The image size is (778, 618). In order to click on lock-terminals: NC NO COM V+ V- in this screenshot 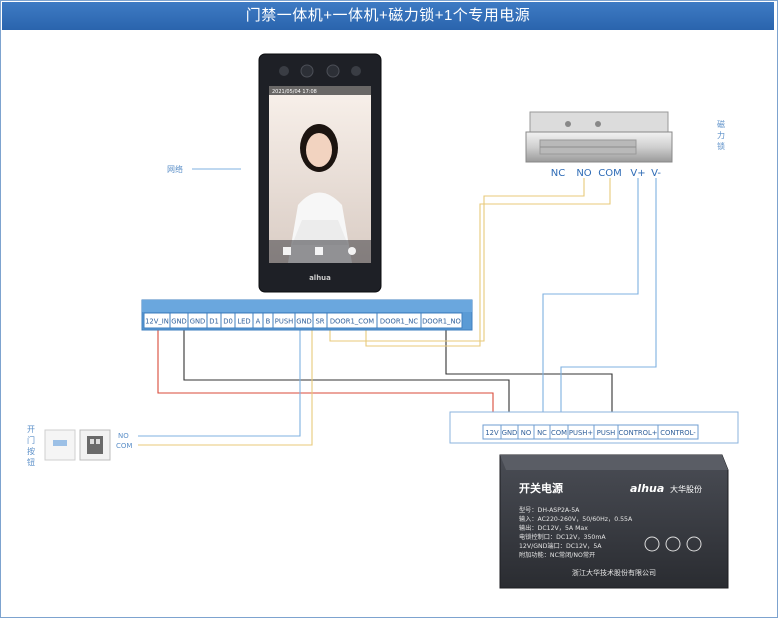, I will do `click(606, 173)`.